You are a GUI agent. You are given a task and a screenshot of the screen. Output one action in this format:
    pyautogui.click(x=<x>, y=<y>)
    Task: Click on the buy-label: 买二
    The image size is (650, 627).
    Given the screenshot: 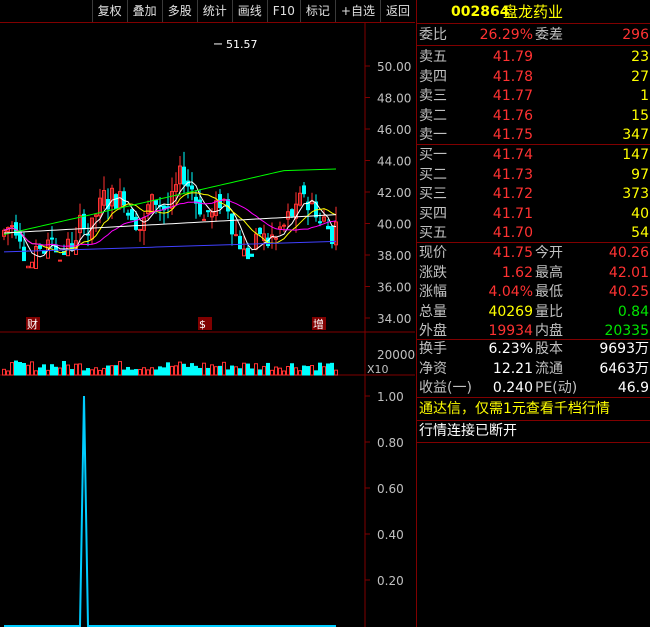 What is the action you would take?
    pyautogui.click(x=433, y=174)
    